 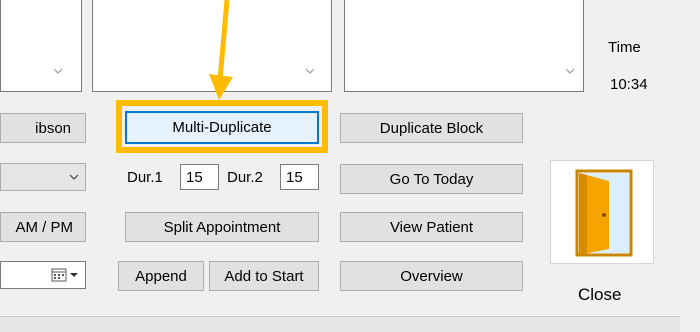 I want to click on arrow-annotation, so click(x=221, y=50).